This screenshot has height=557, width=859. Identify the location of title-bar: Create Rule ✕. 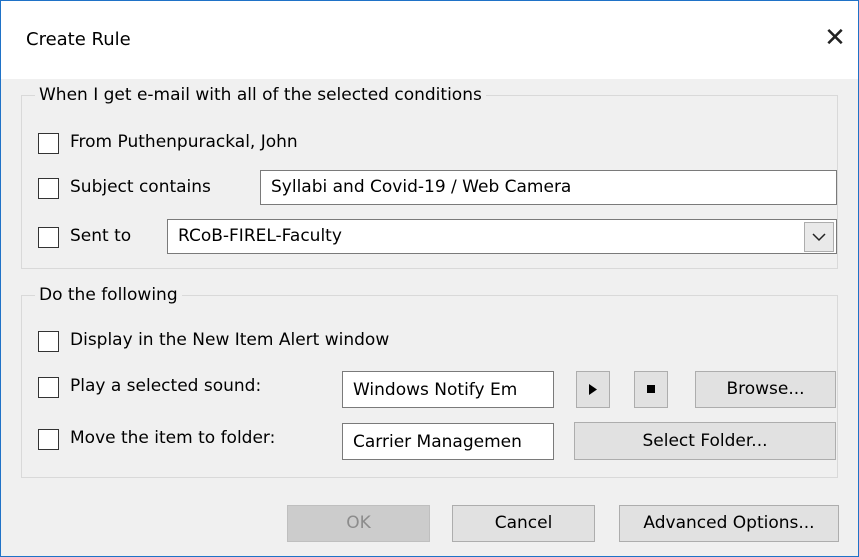
(429, 40).